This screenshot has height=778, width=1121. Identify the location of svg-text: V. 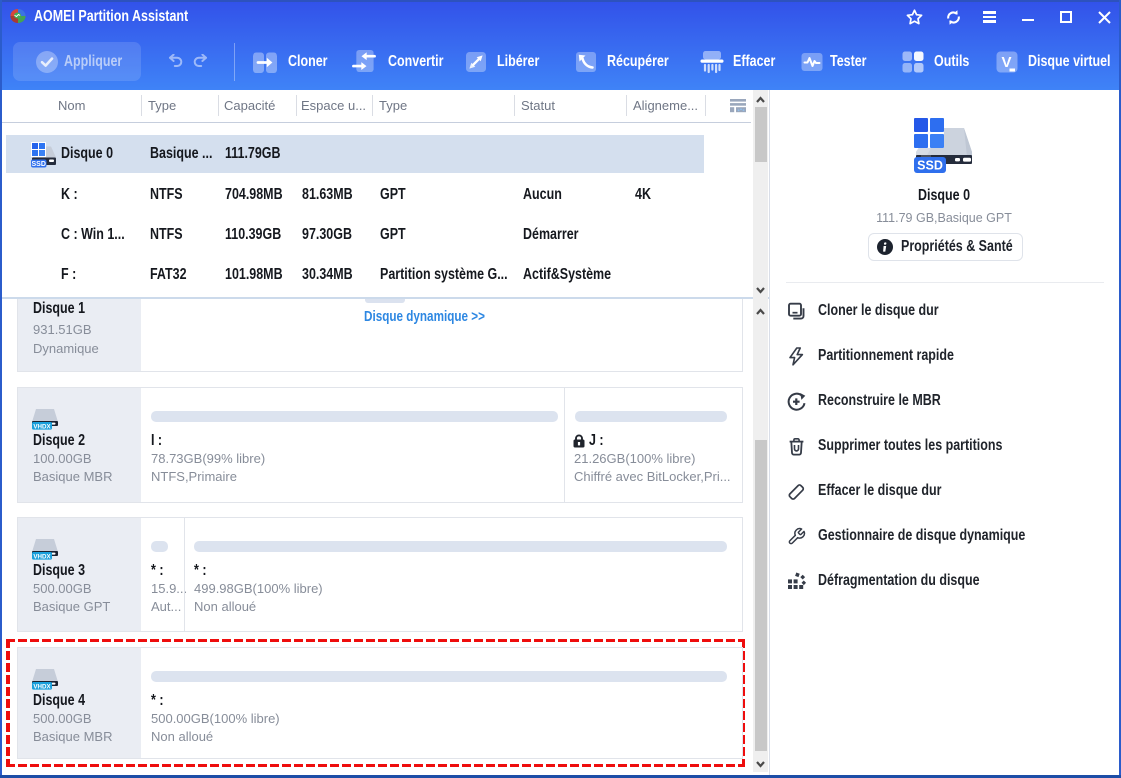
(1006, 62).